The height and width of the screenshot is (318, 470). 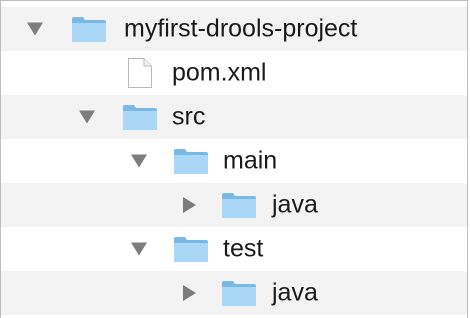 I want to click on tree-row-src: src, so click(x=234, y=117).